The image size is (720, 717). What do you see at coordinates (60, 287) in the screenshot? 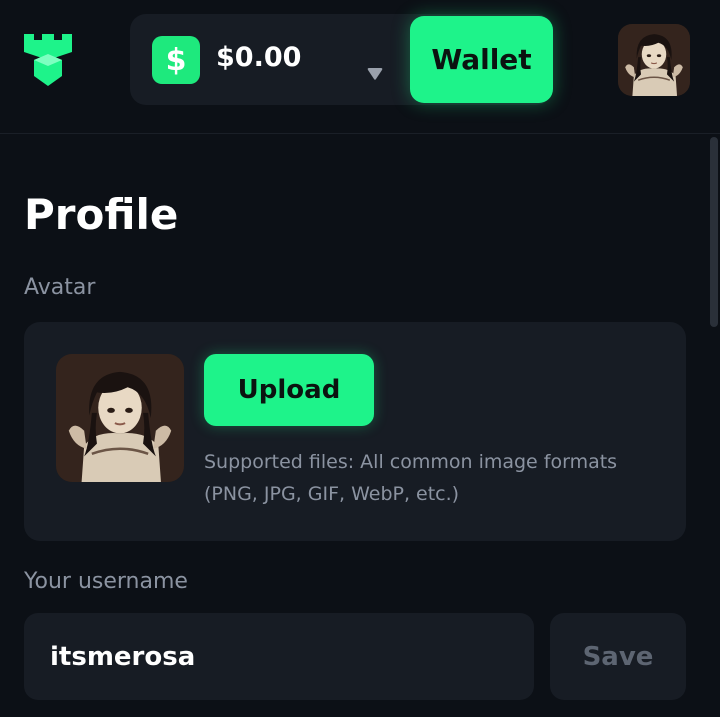
I see `avatar-section-label: Avatar` at bounding box center [60, 287].